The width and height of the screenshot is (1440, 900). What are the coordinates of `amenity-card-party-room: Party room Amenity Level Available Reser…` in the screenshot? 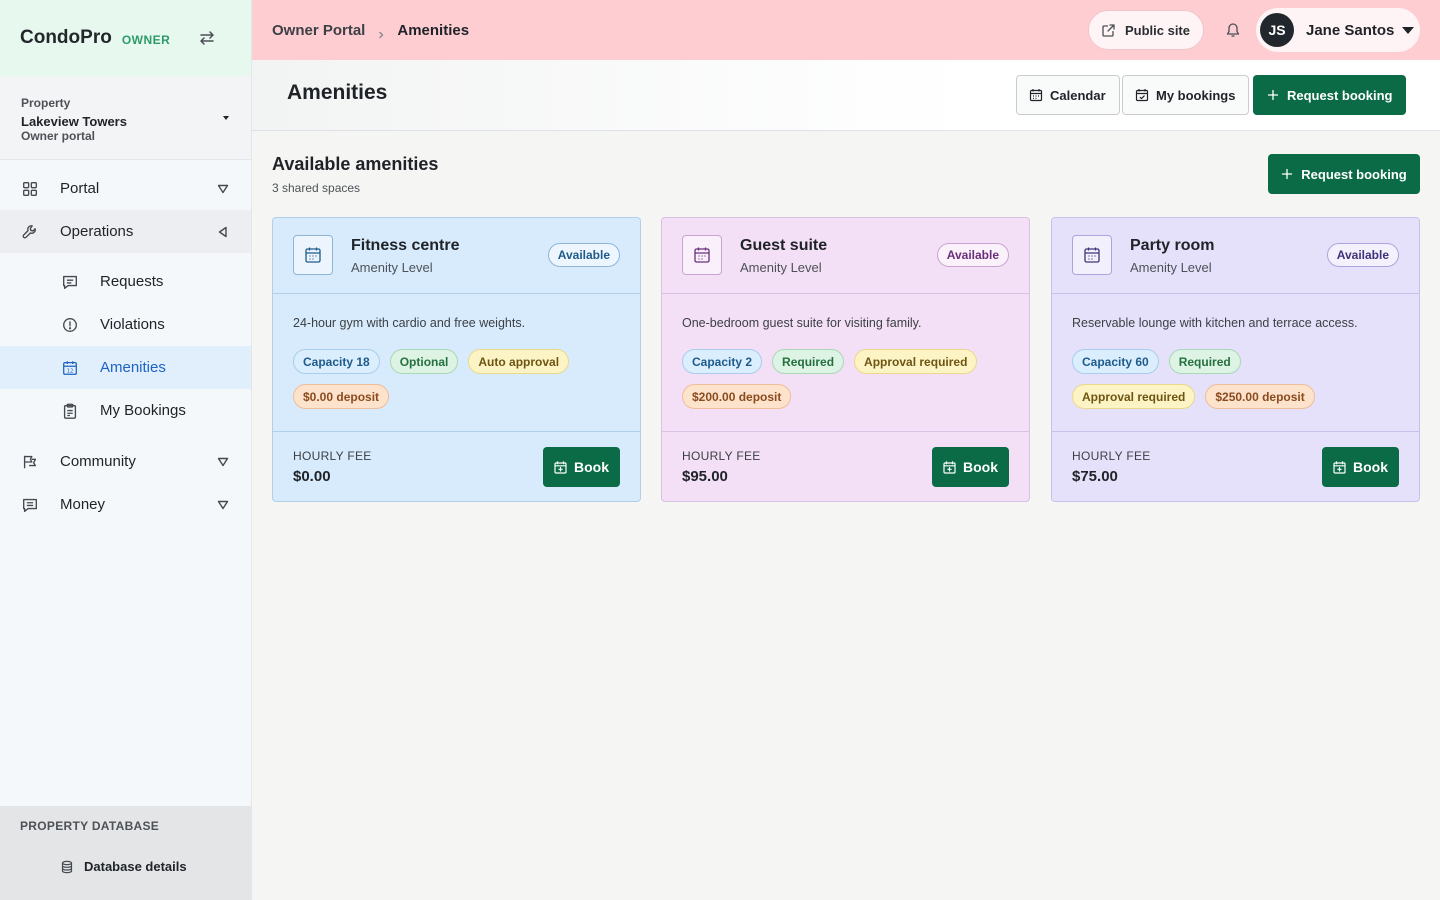 It's located at (1235, 359).